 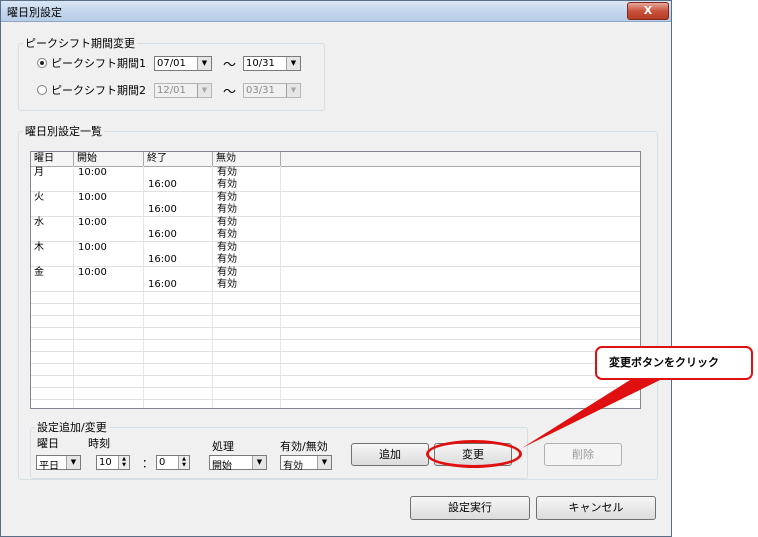 I want to click on callout-pointer, so click(x=591, y=414).